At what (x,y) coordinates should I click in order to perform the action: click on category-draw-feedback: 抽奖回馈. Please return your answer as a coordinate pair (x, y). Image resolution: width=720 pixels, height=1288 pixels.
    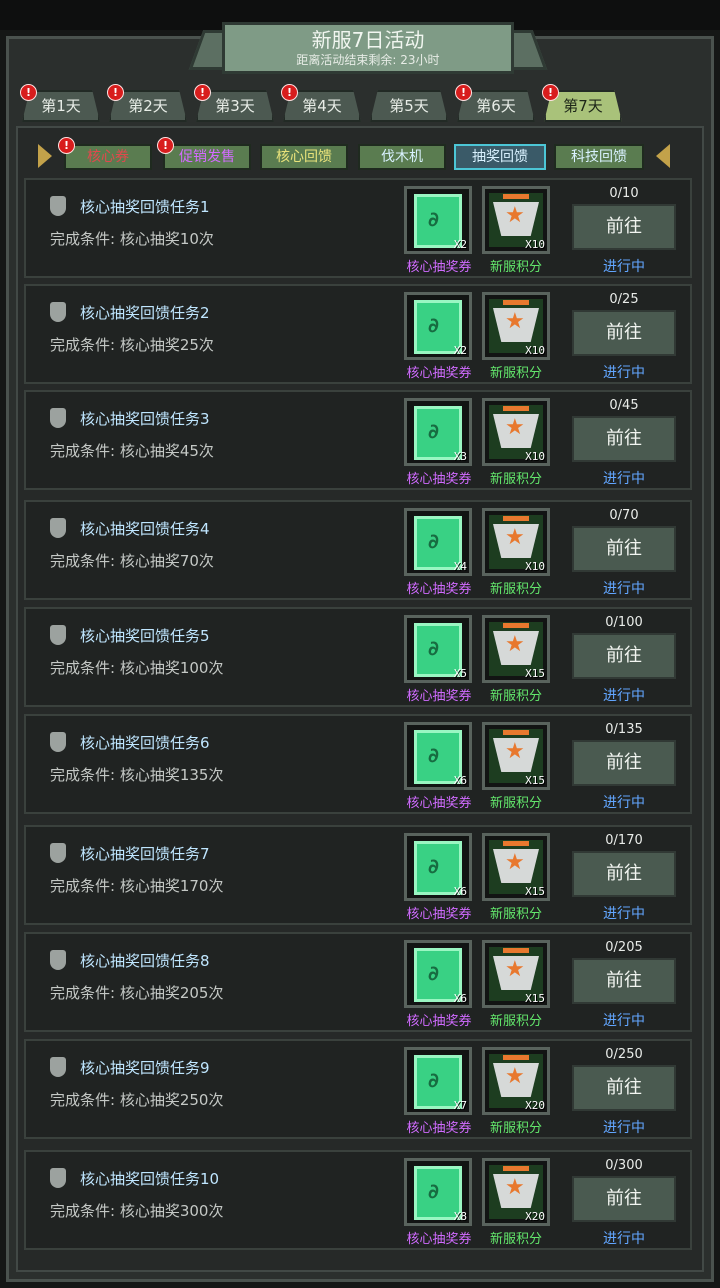
    Looking at the image, I should click on (500, 157).